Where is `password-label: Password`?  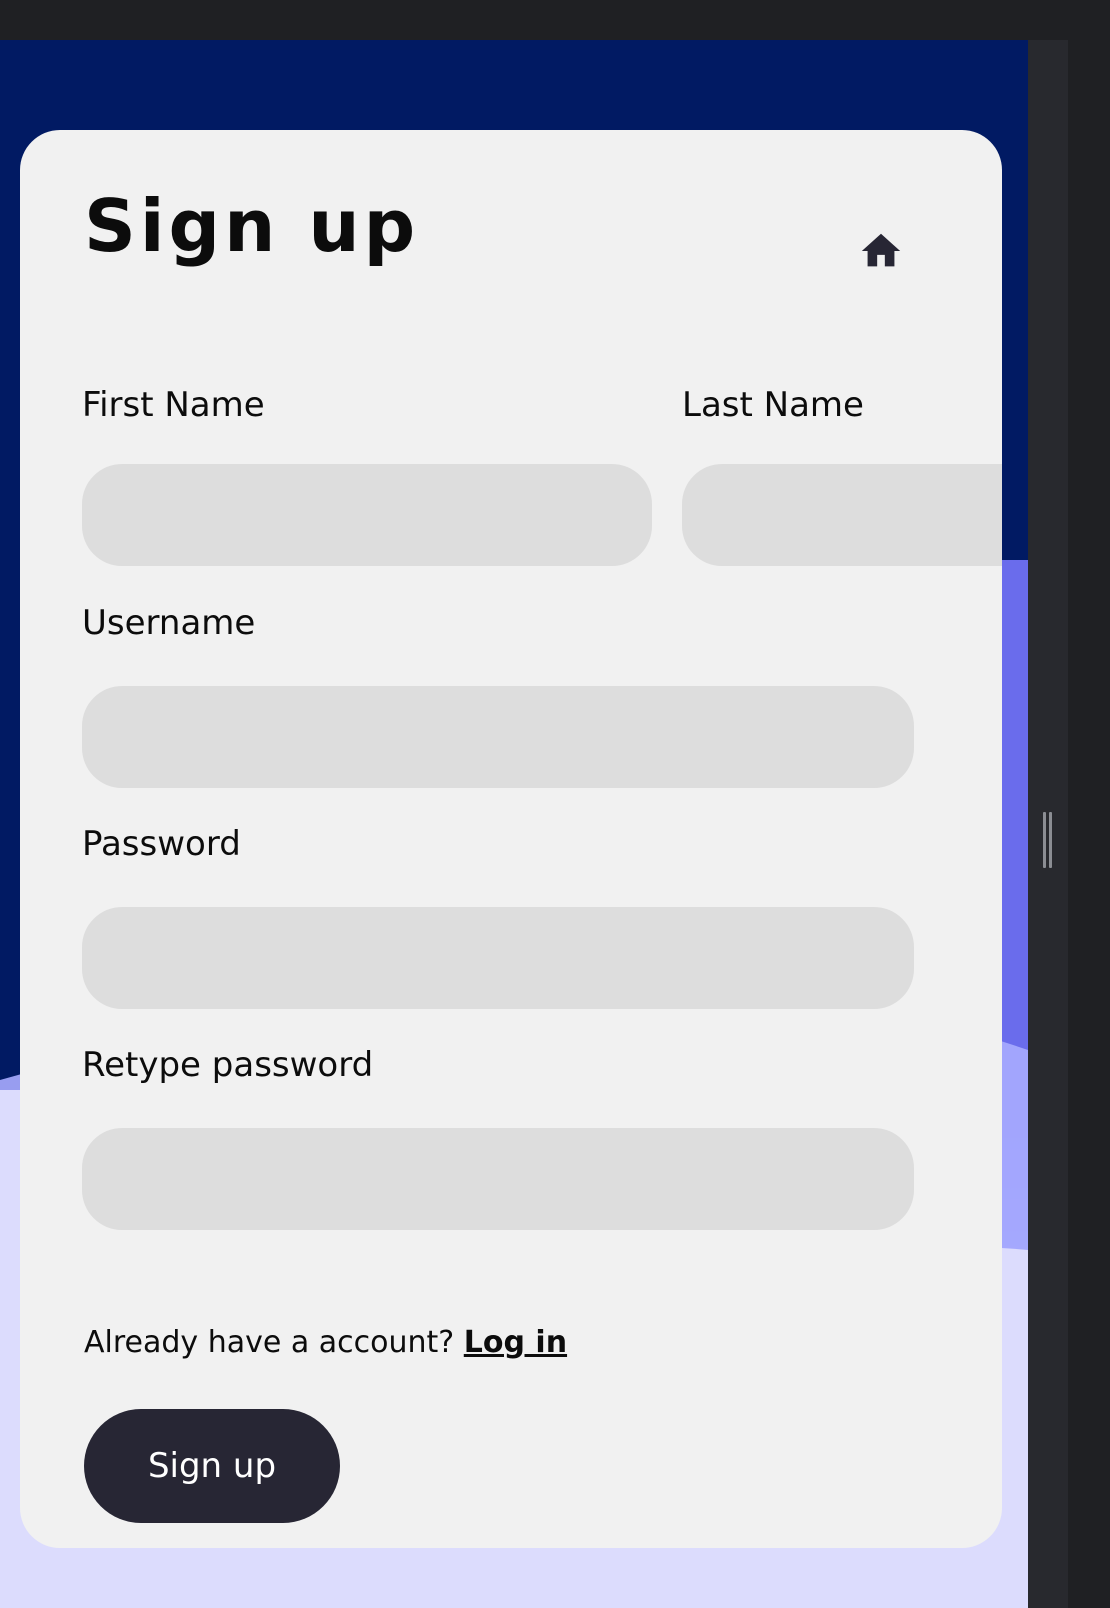 password-label: Password is located at coordinates (161, 844).